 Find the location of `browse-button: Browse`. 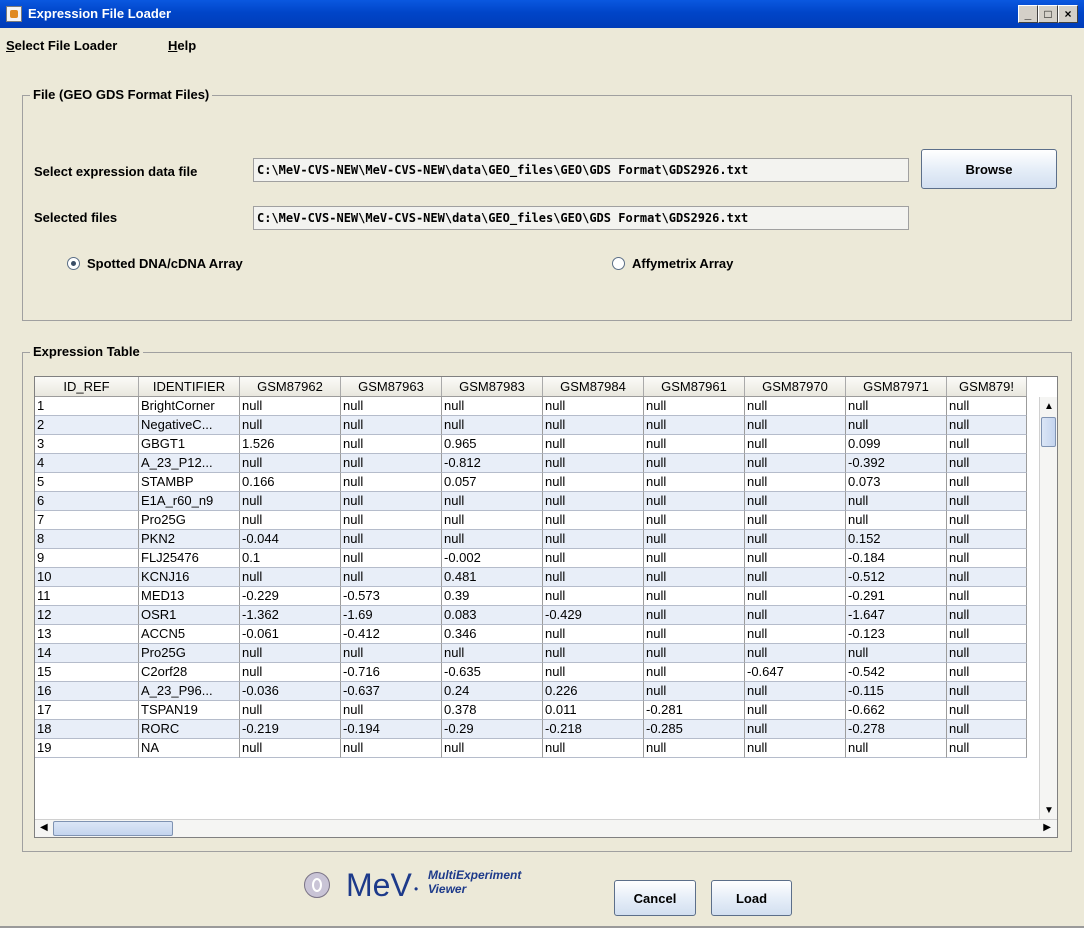

browse-button: Browse is located at coordinates (989, 169).